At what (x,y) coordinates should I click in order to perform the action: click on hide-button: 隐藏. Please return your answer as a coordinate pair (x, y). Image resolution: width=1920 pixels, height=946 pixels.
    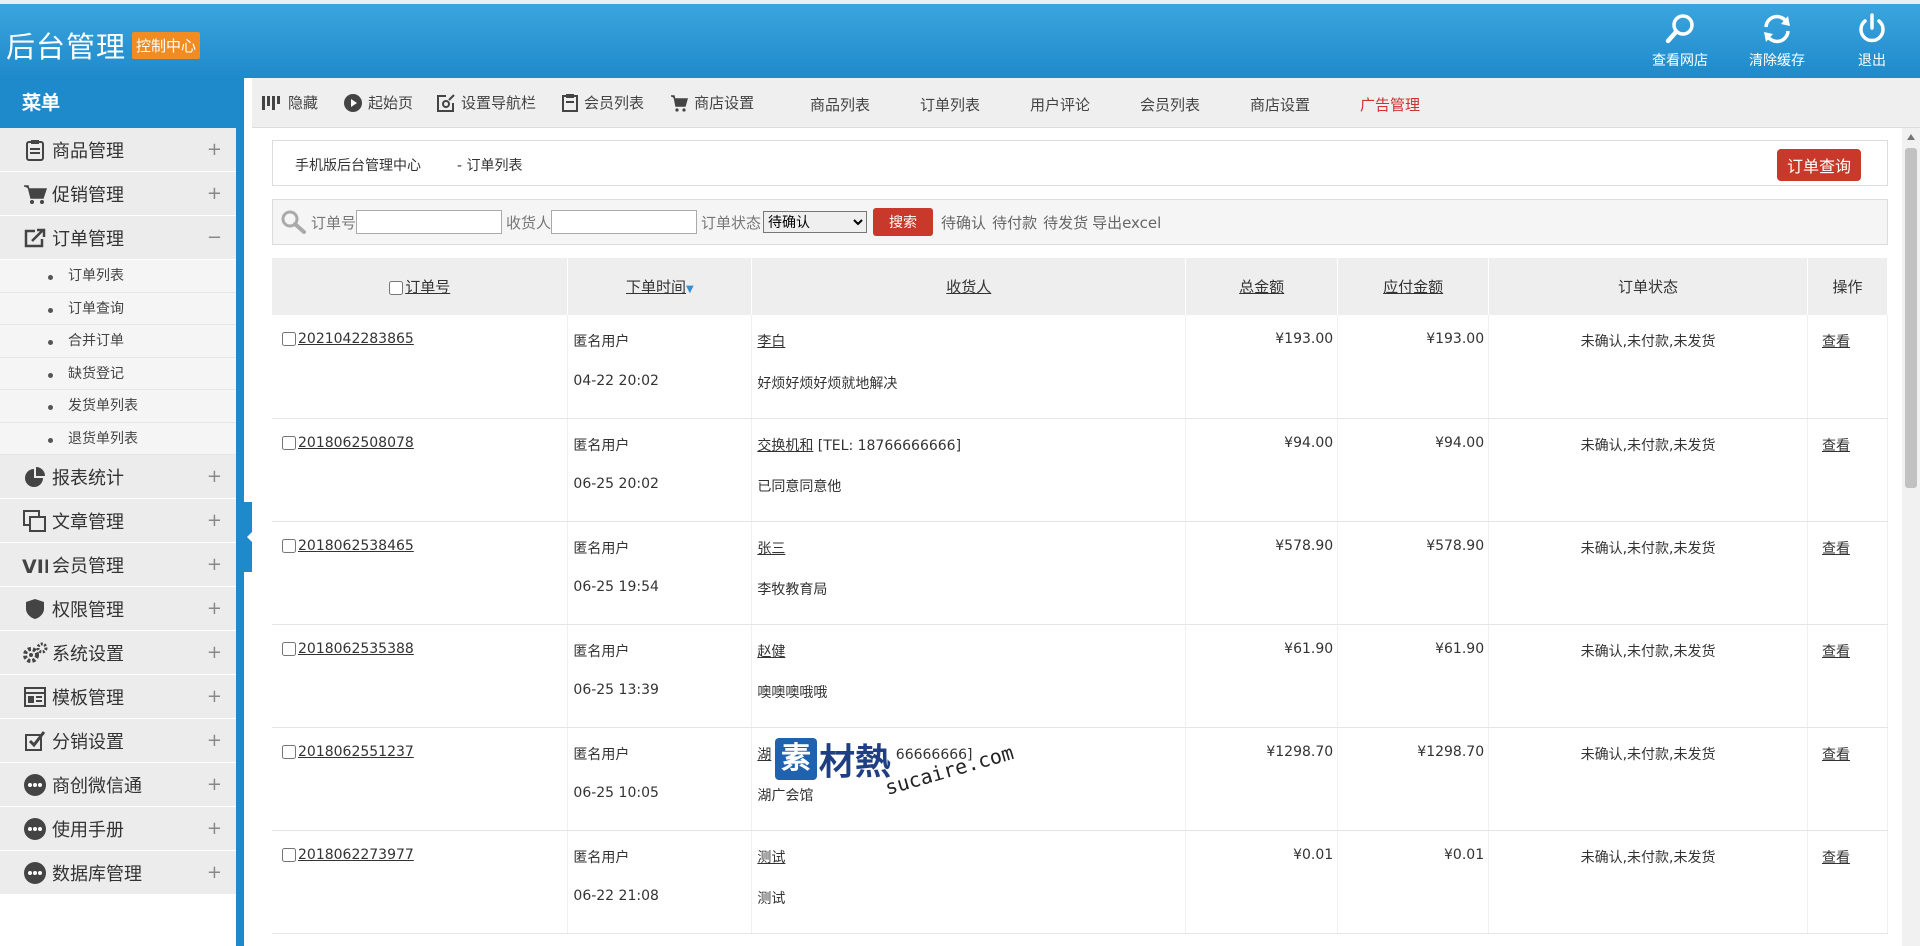
    Looking at the image, I should click on (290, 102).